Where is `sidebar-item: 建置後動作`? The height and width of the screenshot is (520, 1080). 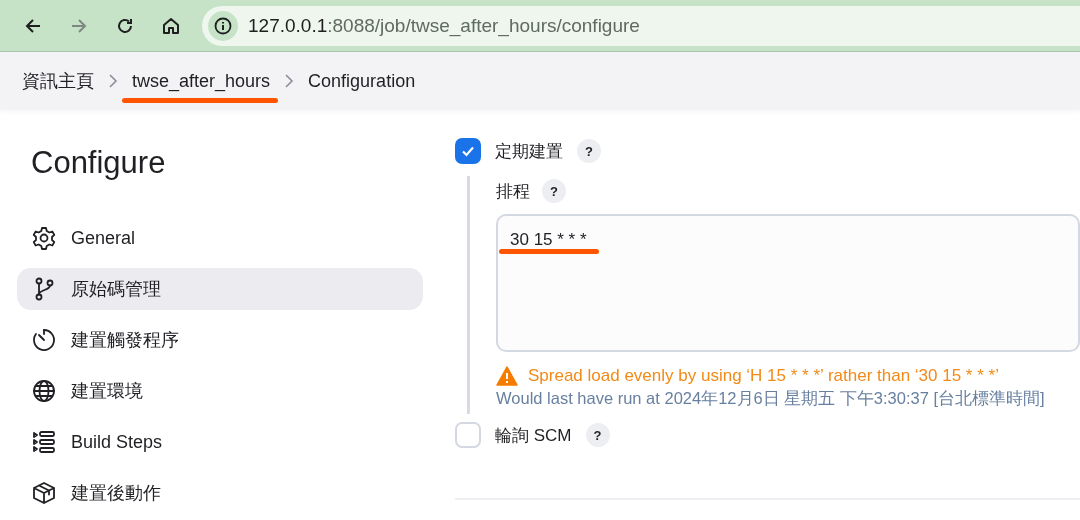 sidebar-item: 建置後動作 is located at coordinates (220, 493).